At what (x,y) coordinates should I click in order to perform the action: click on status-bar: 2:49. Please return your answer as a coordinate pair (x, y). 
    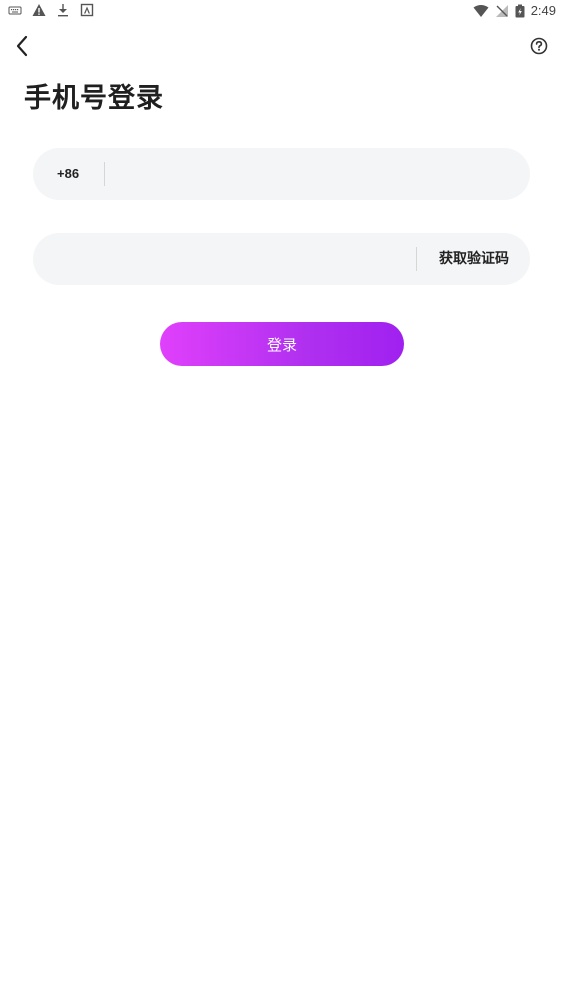
    Looking at the image, I should click on (282, 12).